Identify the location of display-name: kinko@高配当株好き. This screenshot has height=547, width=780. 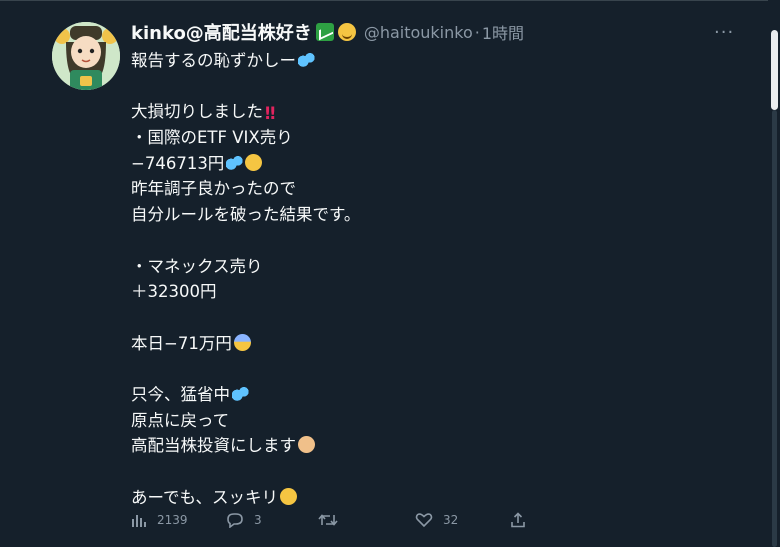
(221, 32).